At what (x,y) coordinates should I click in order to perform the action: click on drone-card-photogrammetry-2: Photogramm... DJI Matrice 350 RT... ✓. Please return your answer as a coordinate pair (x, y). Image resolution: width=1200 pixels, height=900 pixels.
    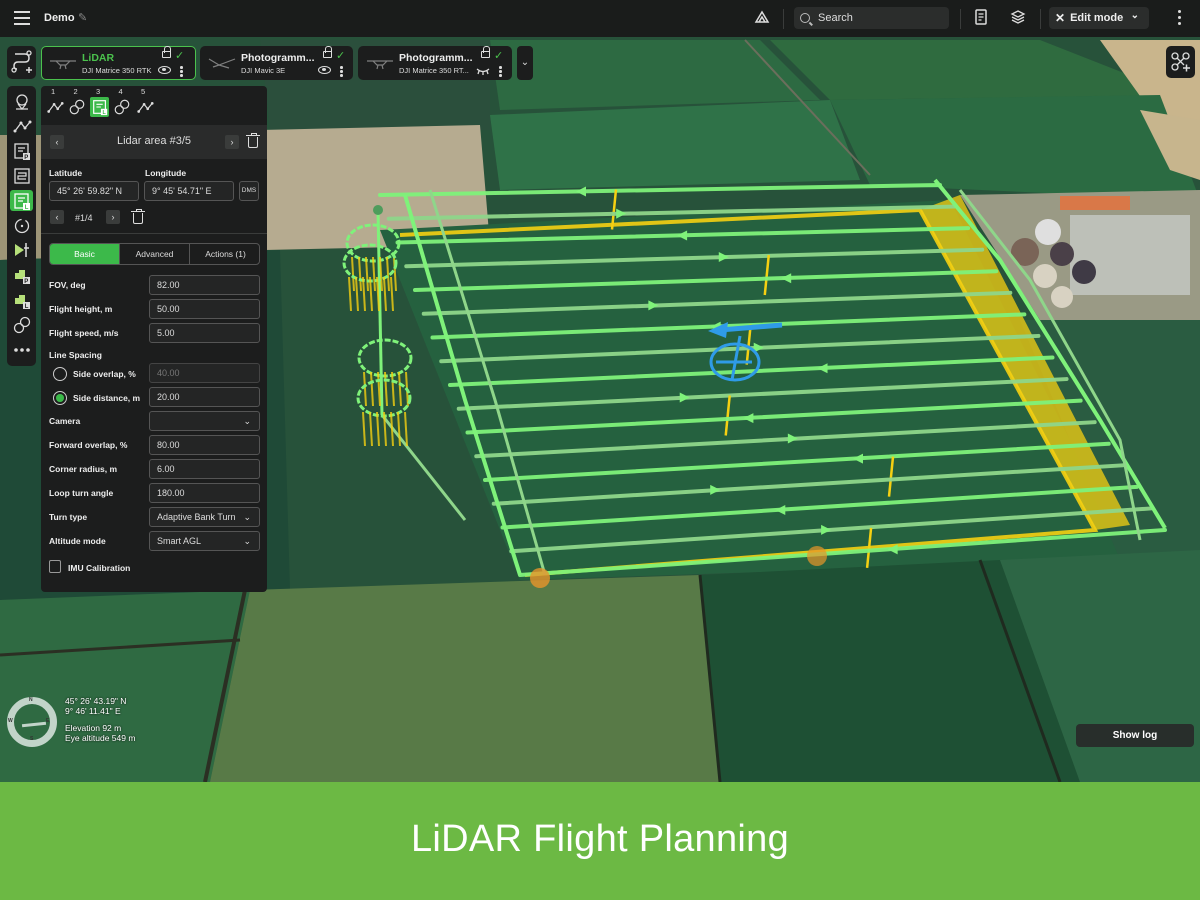
    Looking at the image, I should click on (435, 63).